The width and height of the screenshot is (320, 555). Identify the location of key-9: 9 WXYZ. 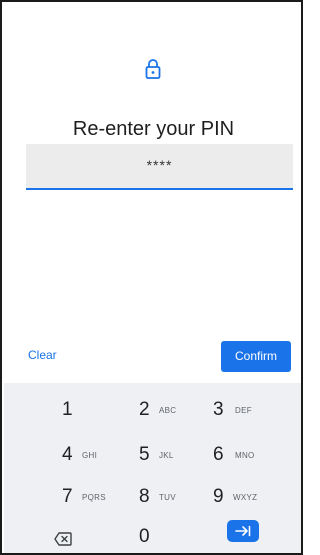
(248, 499).